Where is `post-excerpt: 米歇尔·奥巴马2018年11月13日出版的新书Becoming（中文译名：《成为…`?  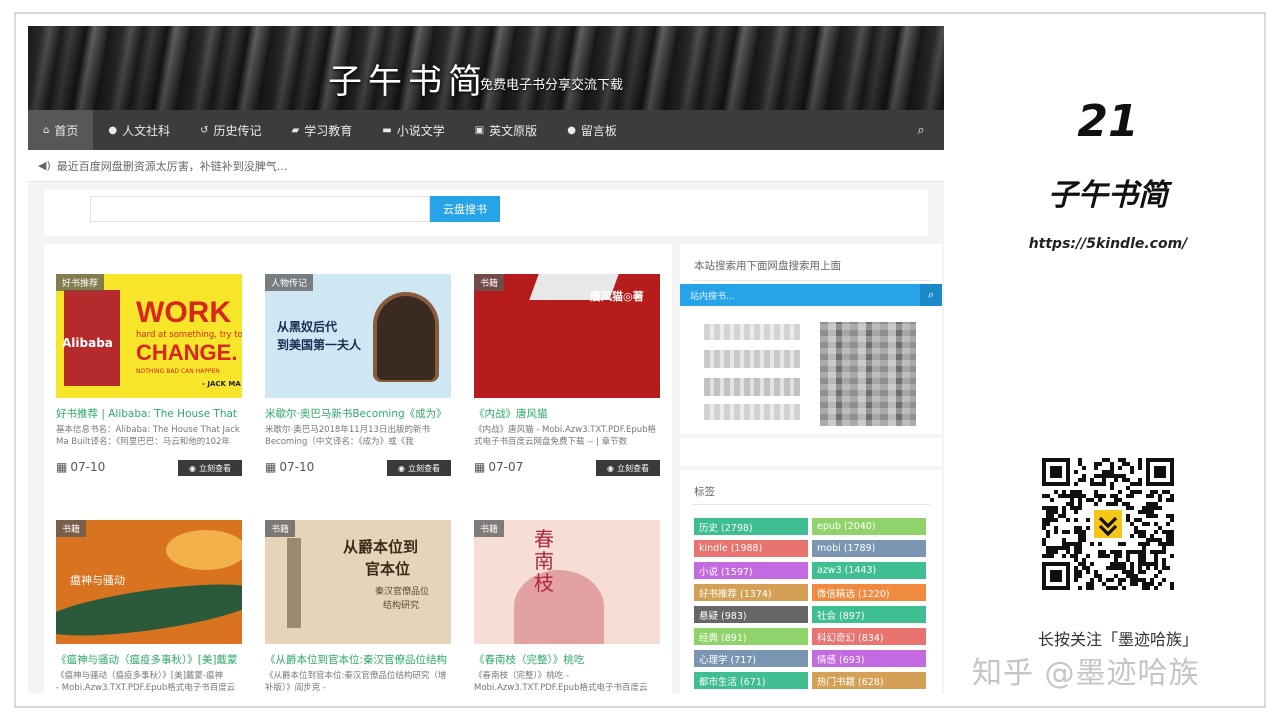
post-excerpt: 米歇尔·奥巴马2018年11月13日出版的新书Becoming（中文译名：《成为… is located at coordinates (347, 436).